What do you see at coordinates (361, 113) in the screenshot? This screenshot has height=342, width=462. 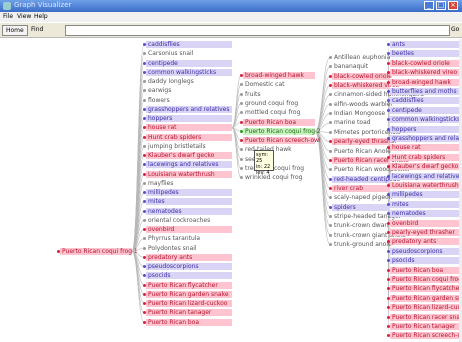 I see `graph-node: Indian Mongoose` at bounding box center [361, 113].